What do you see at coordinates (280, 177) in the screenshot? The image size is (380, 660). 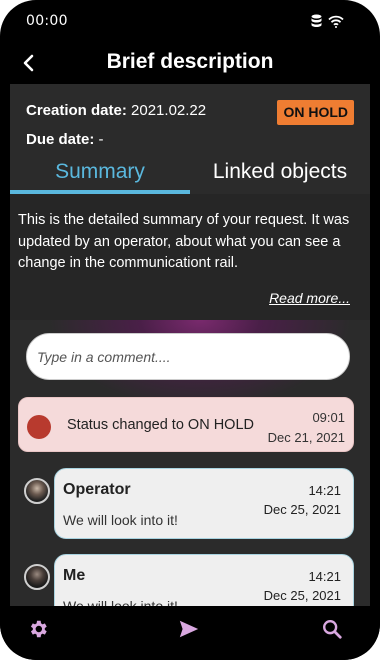 I see `tab-linked-objects: Linked objects` at bounding box center [280, 177].